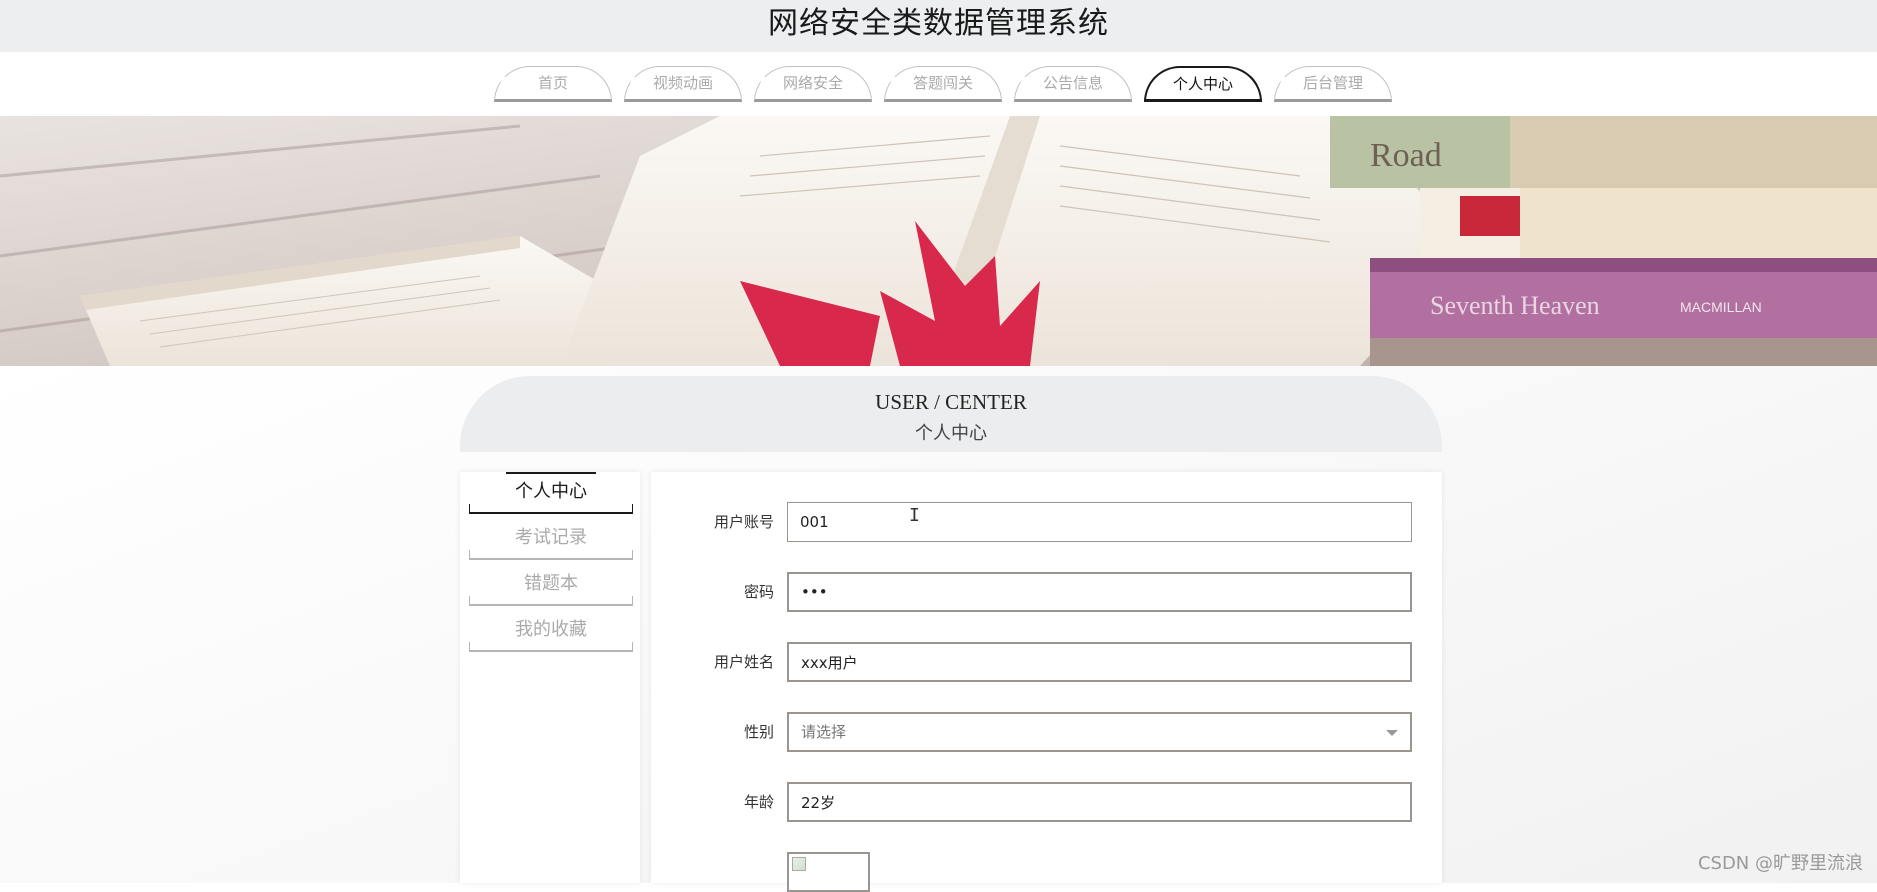  Describe the element at coordinates (1203, 84) in the screenshot. I see `nav-tab-personal-center: 个人中心` at that location.